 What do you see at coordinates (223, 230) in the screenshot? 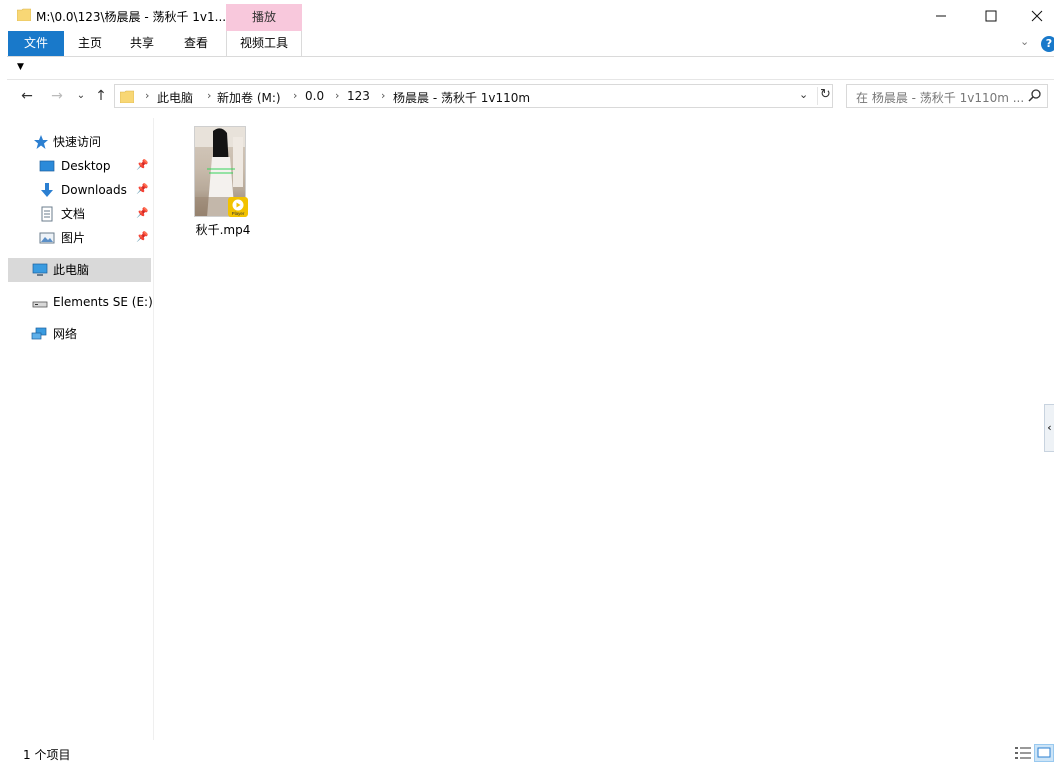
I see `file-name: 秋千.mp4` at bounding box center [223, 230].